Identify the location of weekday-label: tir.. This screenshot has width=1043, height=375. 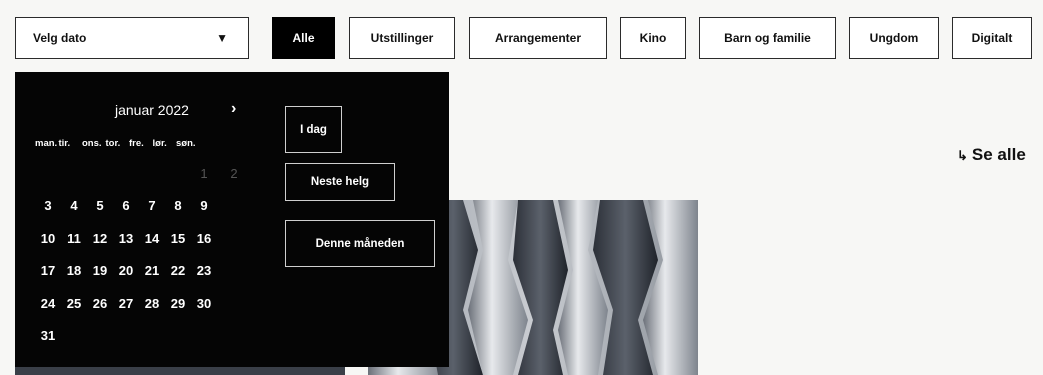
(64, 143).